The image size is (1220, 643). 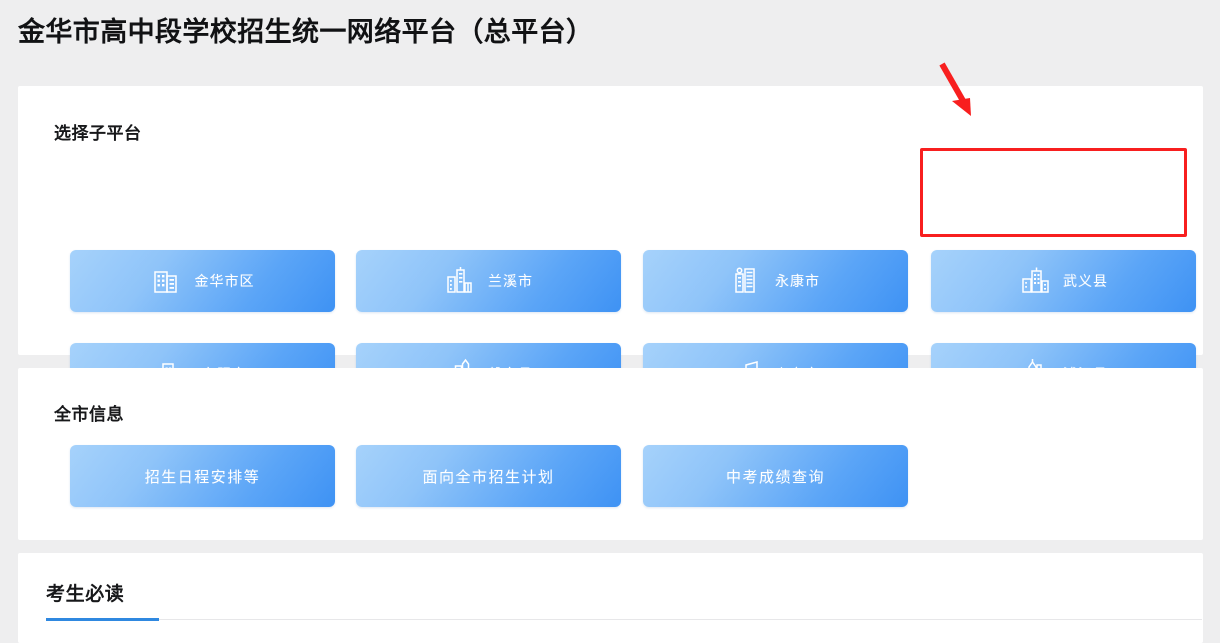 I want to click on page-title: 金华市高中段学校招生统一网络平台（总平台）, so click(x=306, y=32).